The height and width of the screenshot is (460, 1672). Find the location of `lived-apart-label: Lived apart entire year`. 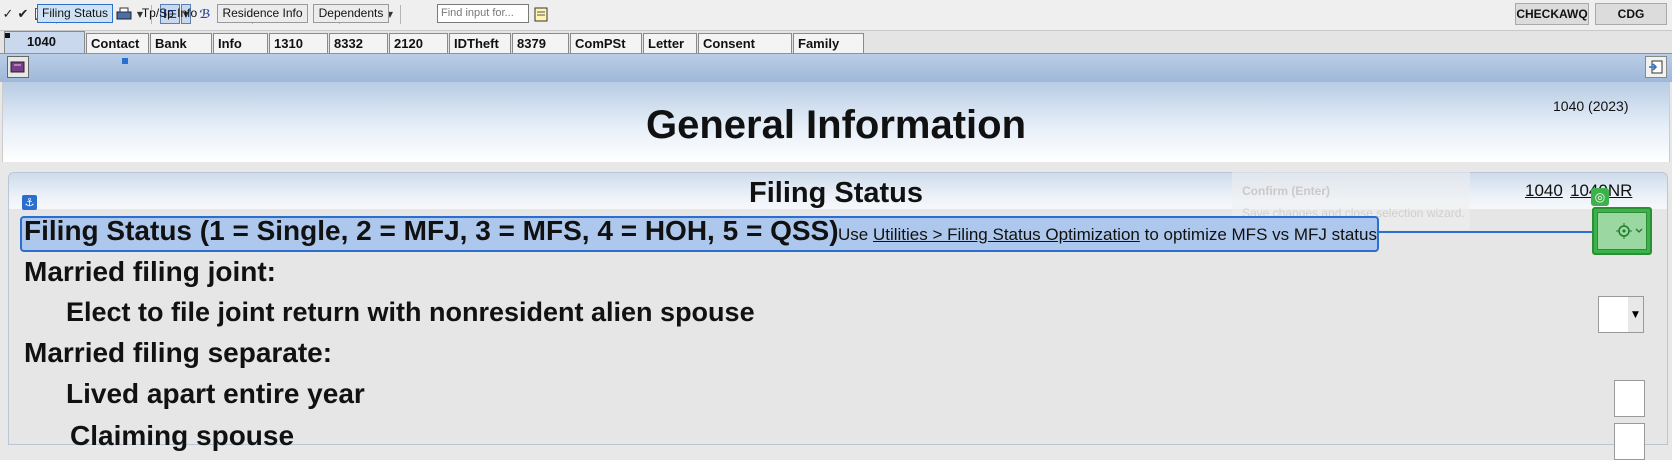

lived-apart-label: Lived apart entire year is located at coordinates (215, 393).